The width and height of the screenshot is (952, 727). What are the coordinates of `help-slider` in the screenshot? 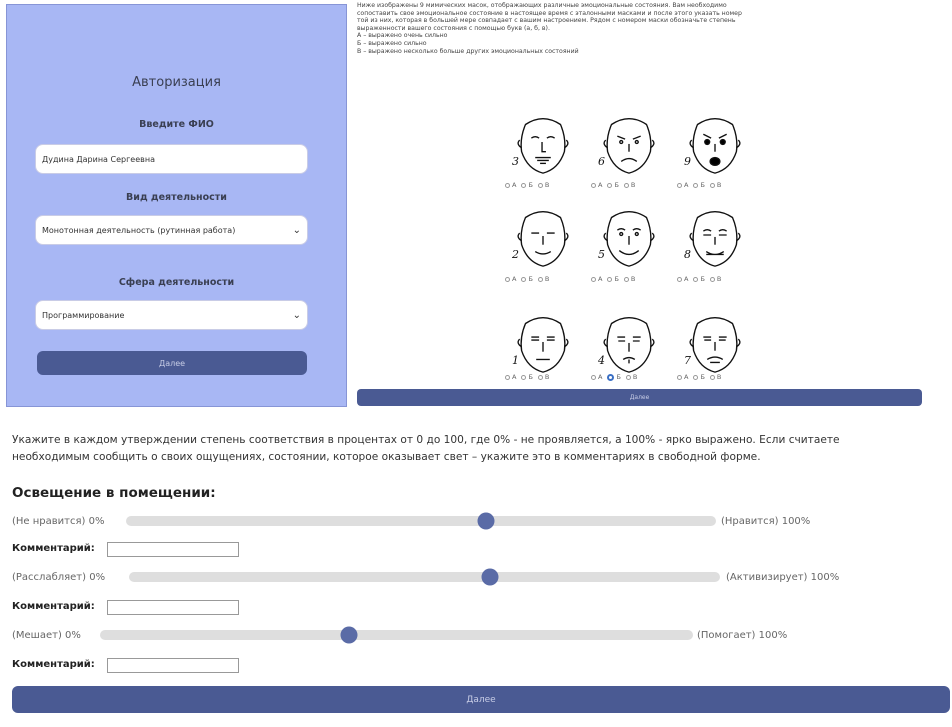 It's located at (396, 635).